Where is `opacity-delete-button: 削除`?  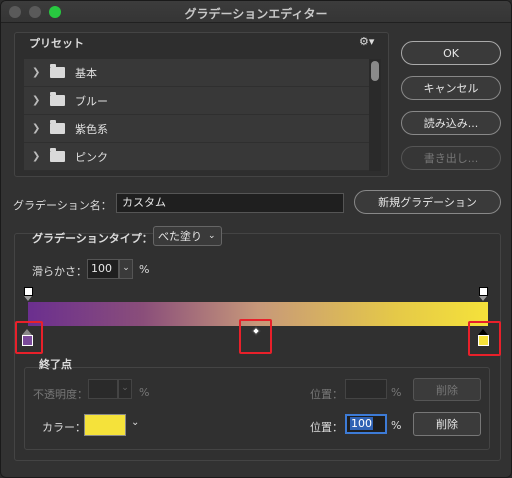
opacity-delete-button: 削除 is located at coordinates (447, 389).